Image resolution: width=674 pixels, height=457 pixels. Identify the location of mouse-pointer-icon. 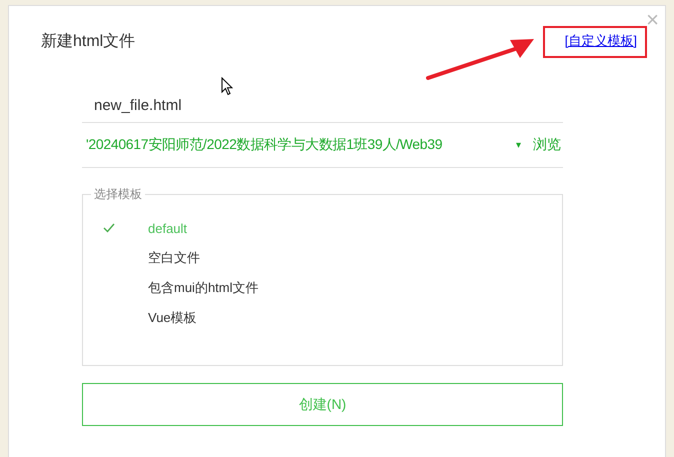
(227, 86).